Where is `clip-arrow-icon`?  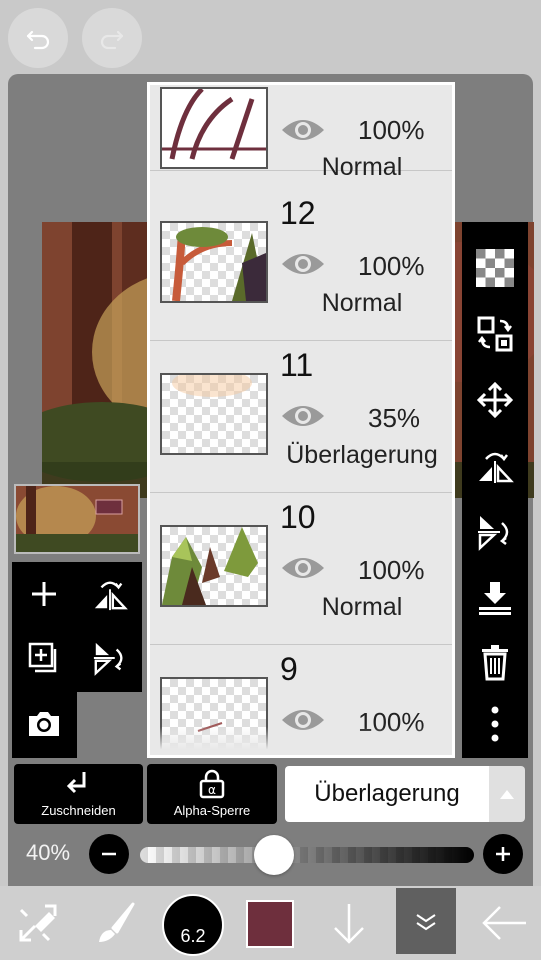 clip-arrow-icon is located at coordinates (76, 783).